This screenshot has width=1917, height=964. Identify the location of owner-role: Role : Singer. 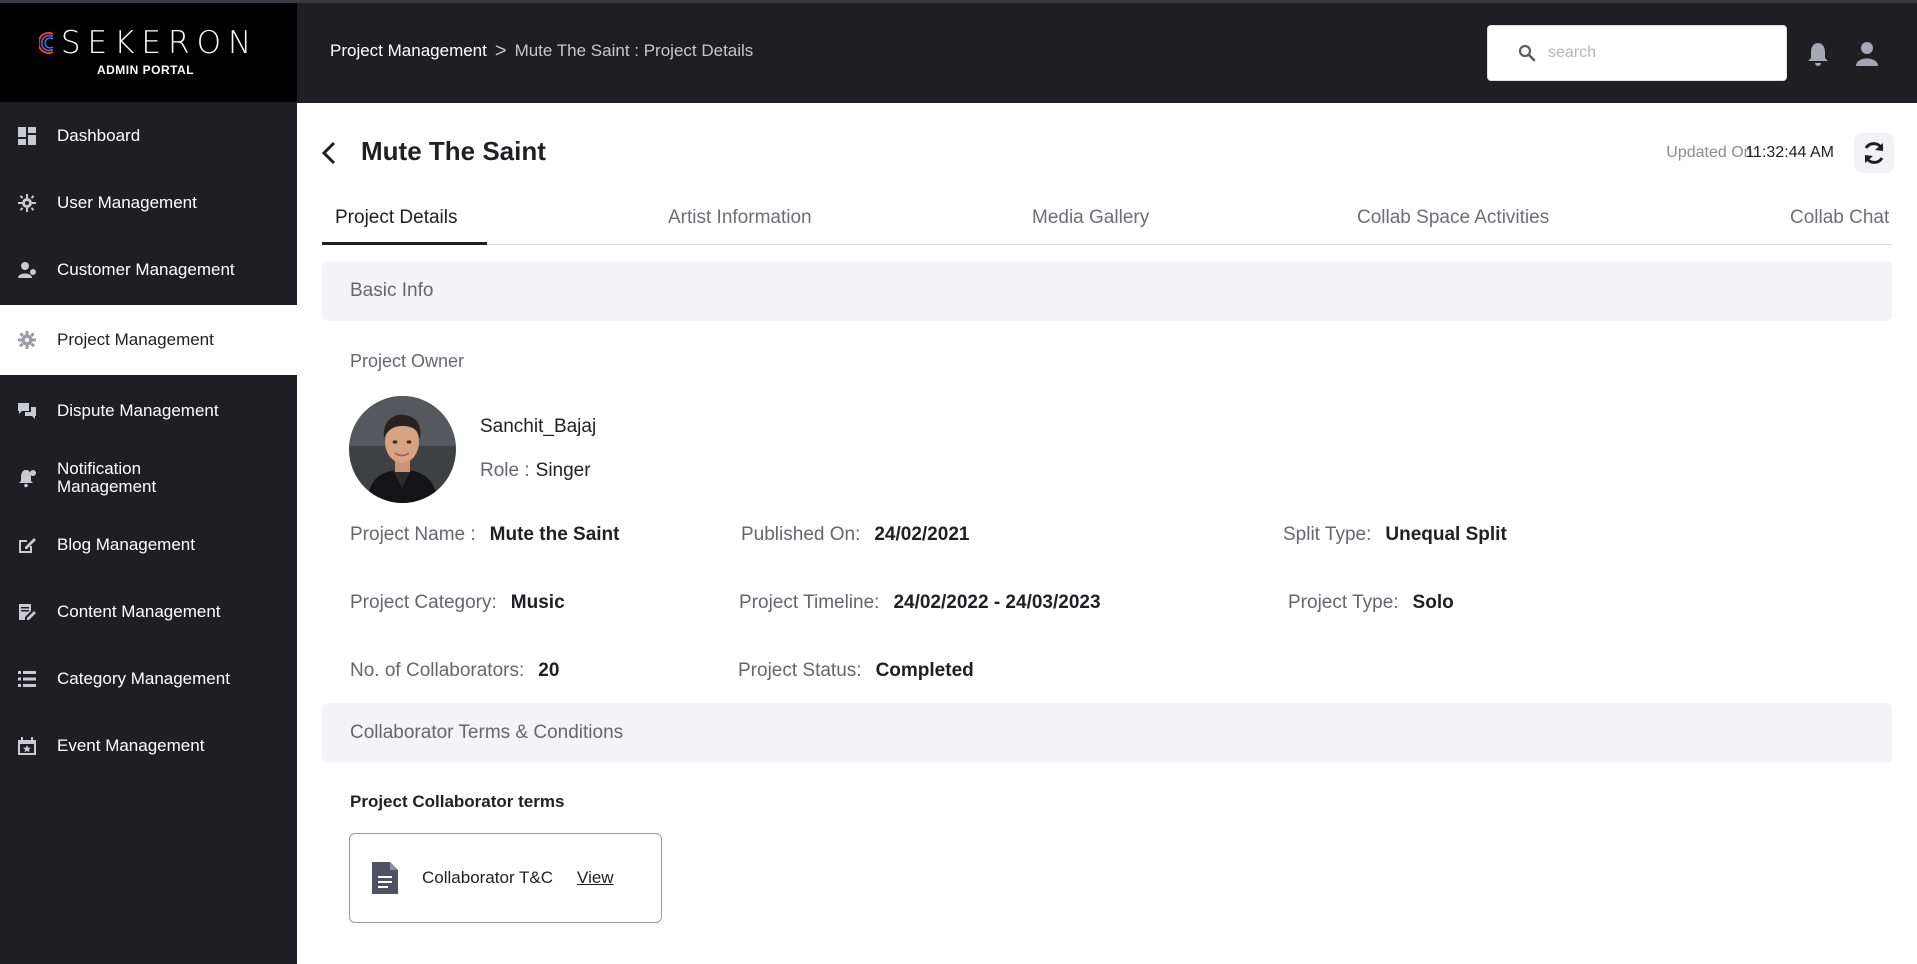
(535, 471).